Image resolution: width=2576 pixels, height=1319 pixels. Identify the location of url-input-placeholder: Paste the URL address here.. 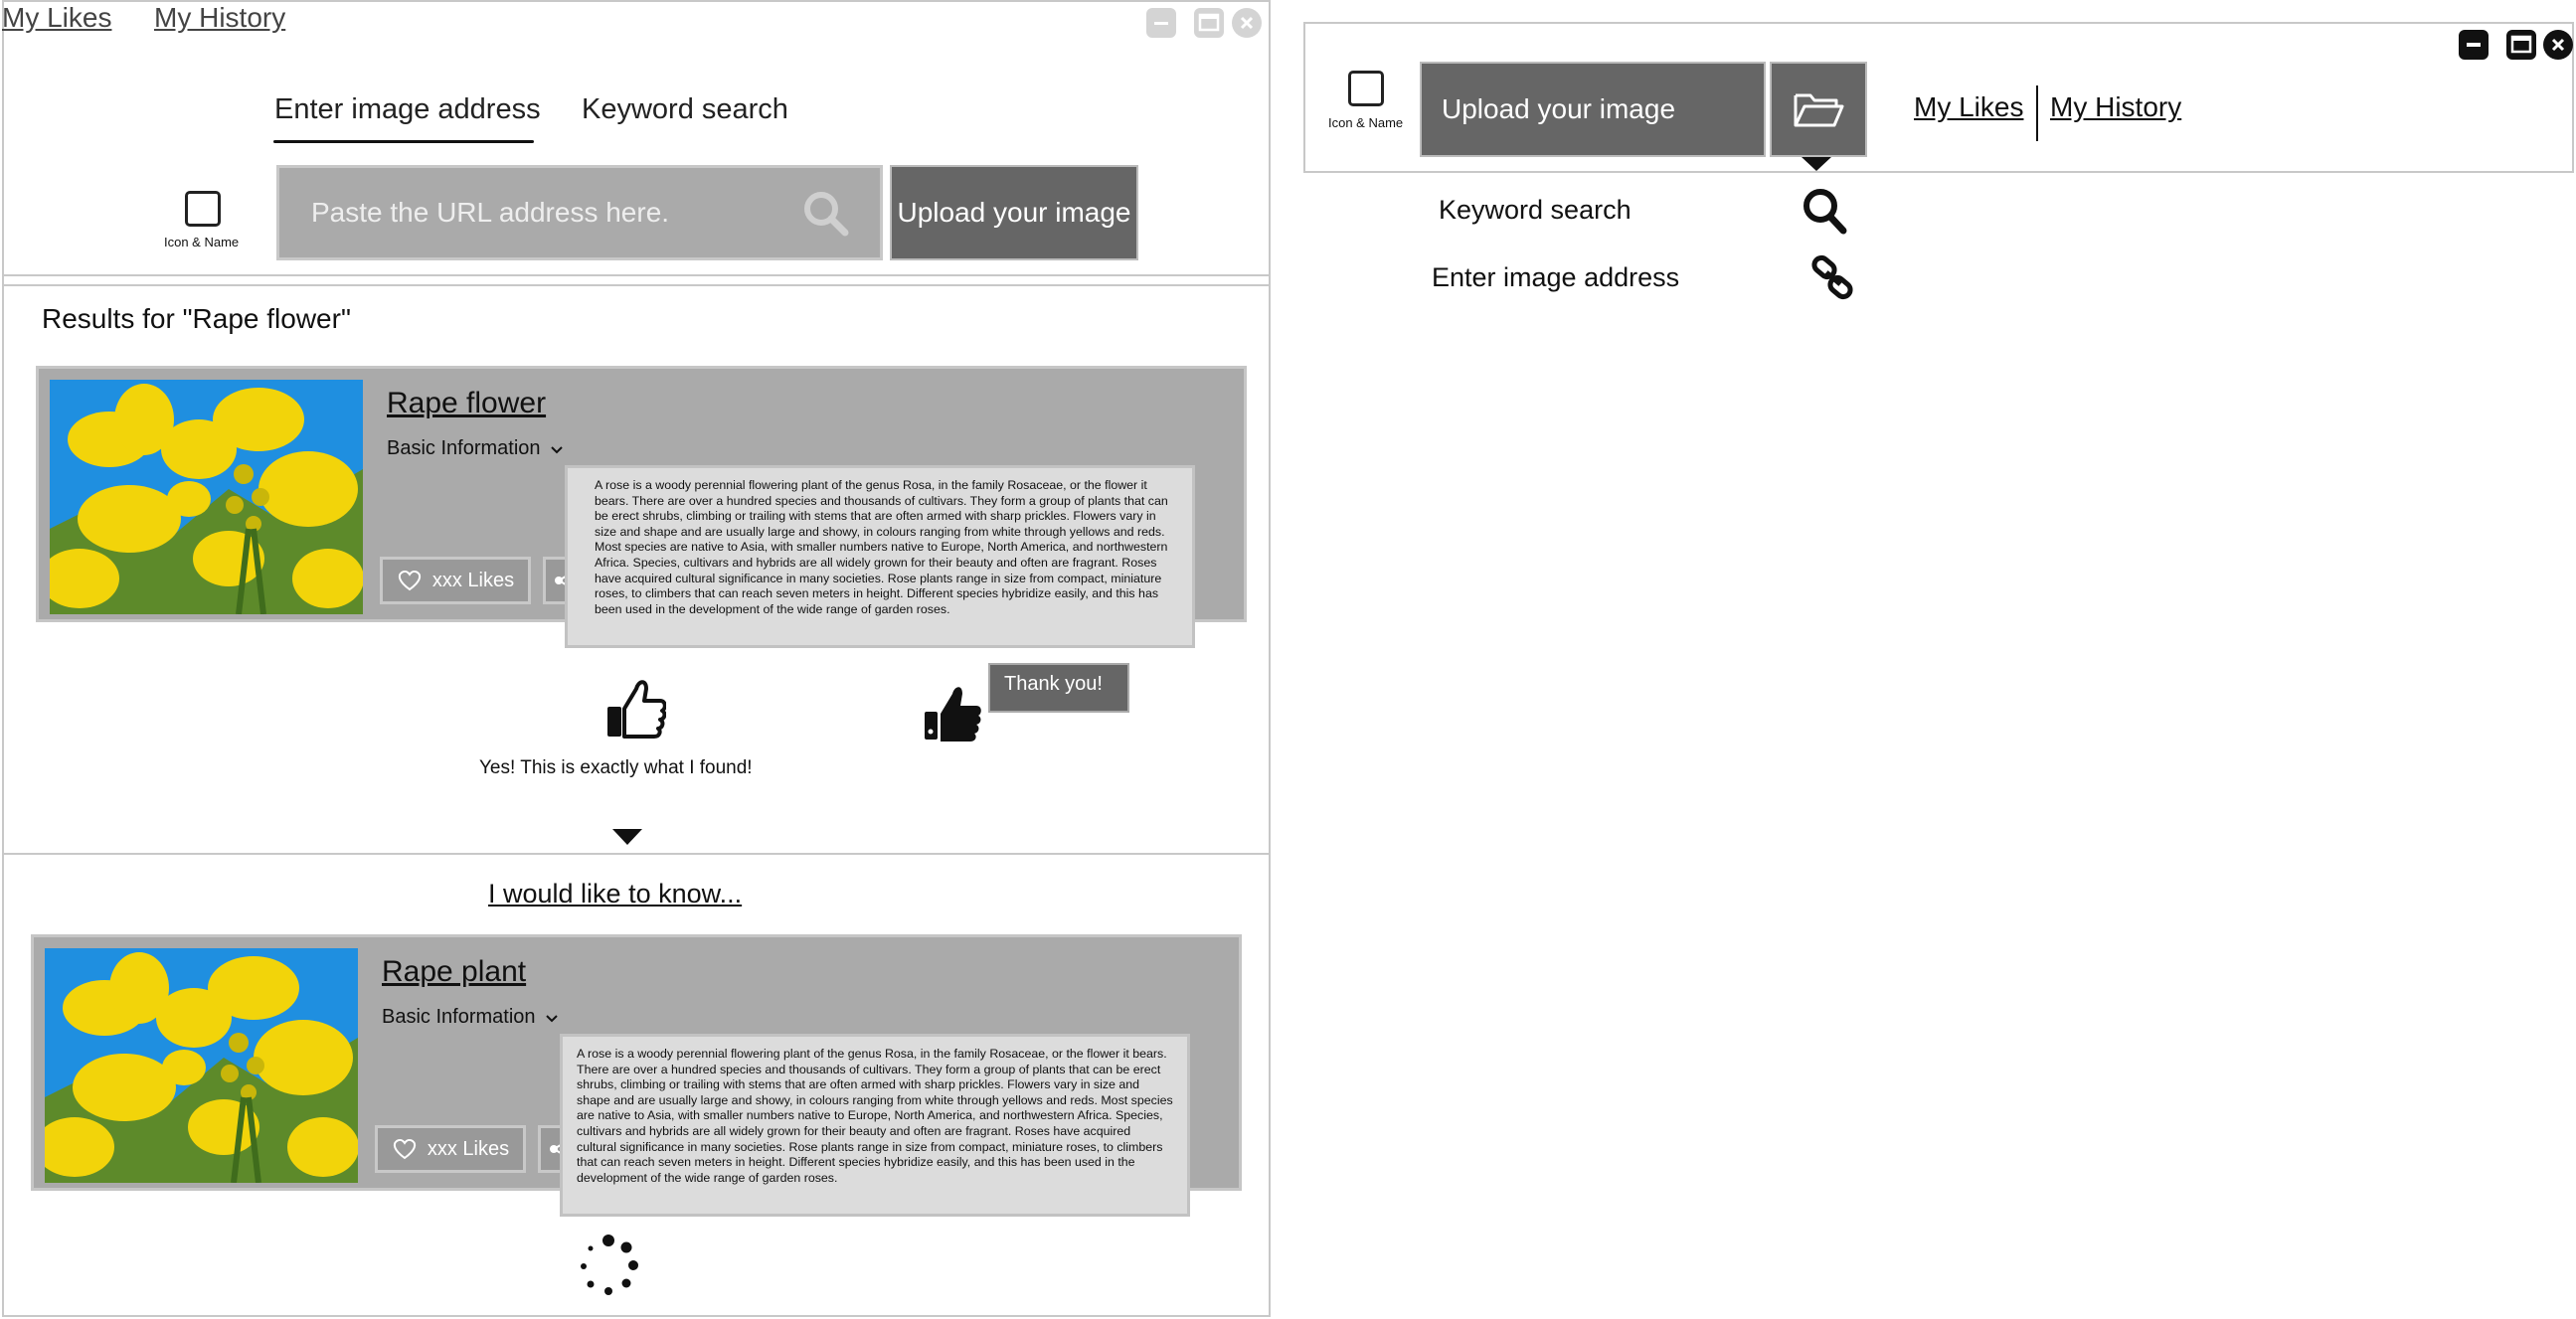
(490, 212).